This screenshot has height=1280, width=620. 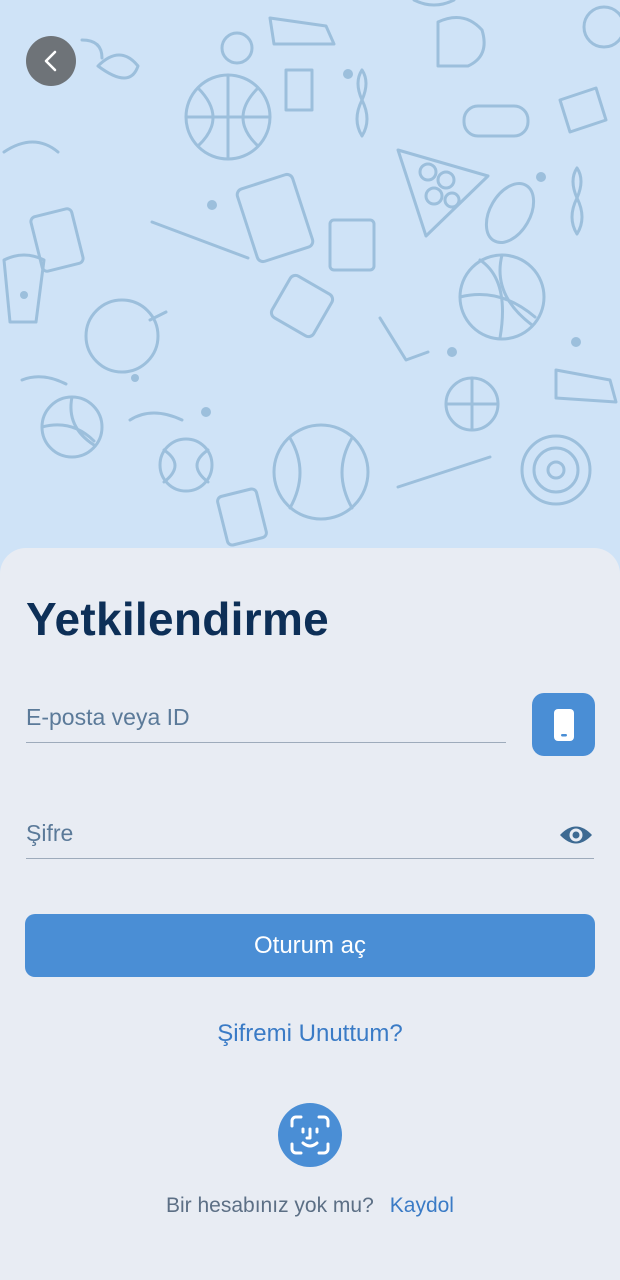 What do you see at coordinates (310, 1034) in the screenshot?
I see `forgot-password-link: Şifremi Unuttum?` at bounding box center [310, 1034].